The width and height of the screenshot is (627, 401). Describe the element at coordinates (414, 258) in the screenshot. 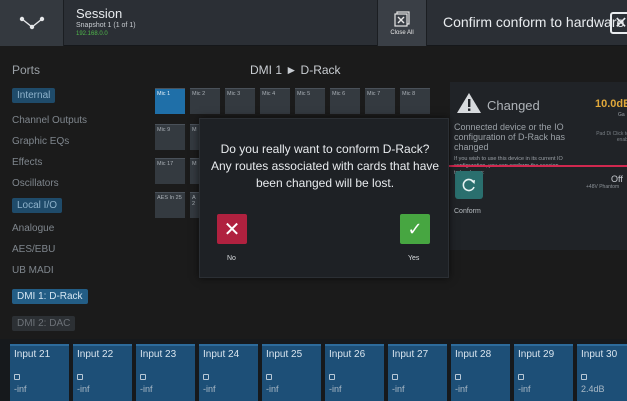

I see `yes-label: Yes` at that location.